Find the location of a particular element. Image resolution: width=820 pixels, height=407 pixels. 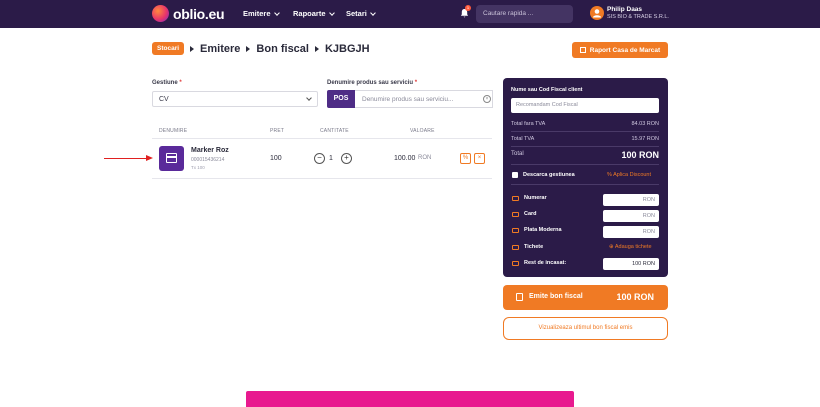

emit-receipt-button: Emite bon fiscal 100 RON is located at coordinates (585, 297).